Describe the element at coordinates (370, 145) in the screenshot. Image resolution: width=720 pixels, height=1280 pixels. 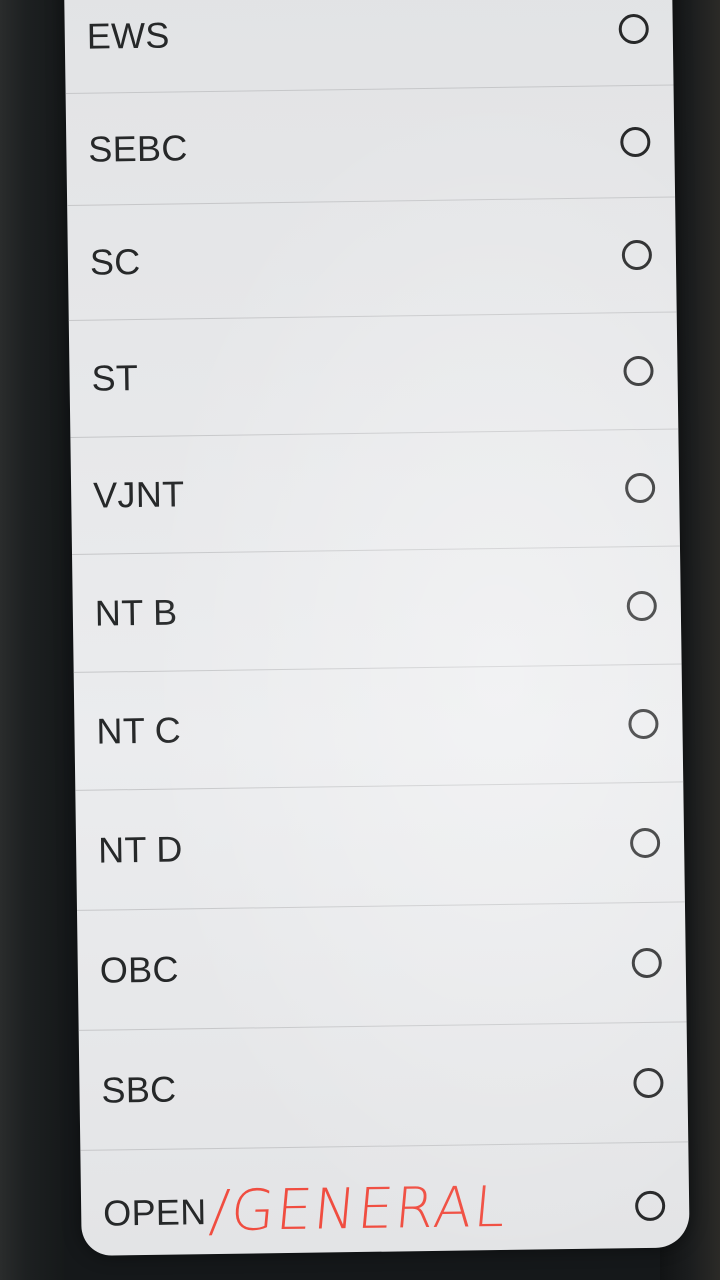
I see `option-row-sebc: SEBC` at that location.